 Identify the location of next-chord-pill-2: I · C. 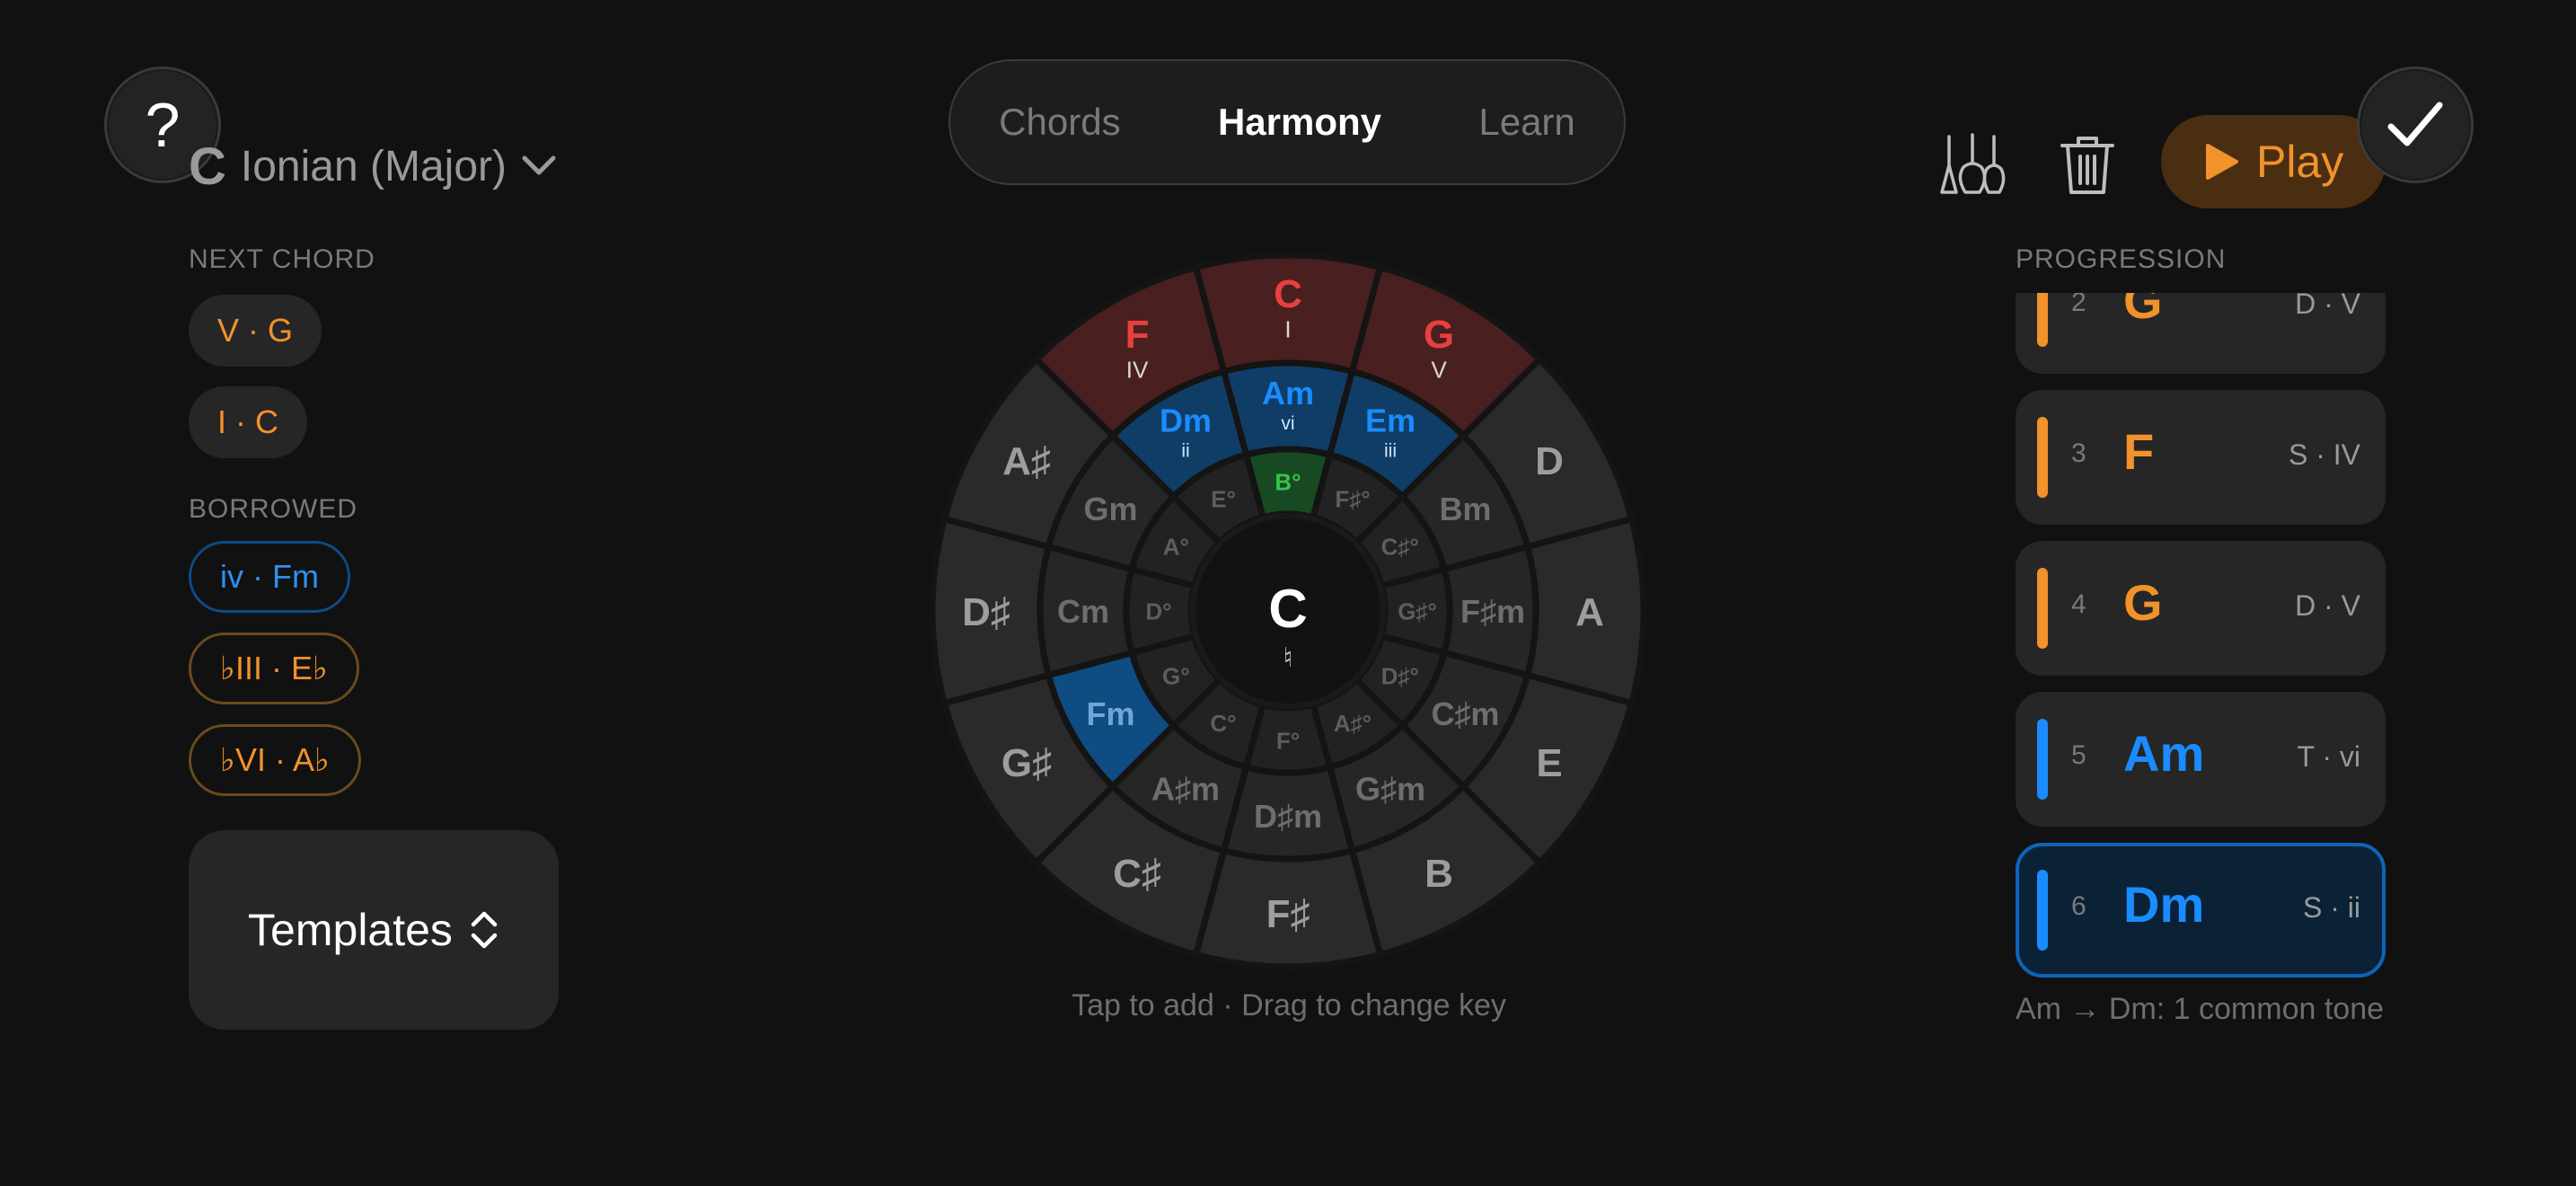
(248, 422).